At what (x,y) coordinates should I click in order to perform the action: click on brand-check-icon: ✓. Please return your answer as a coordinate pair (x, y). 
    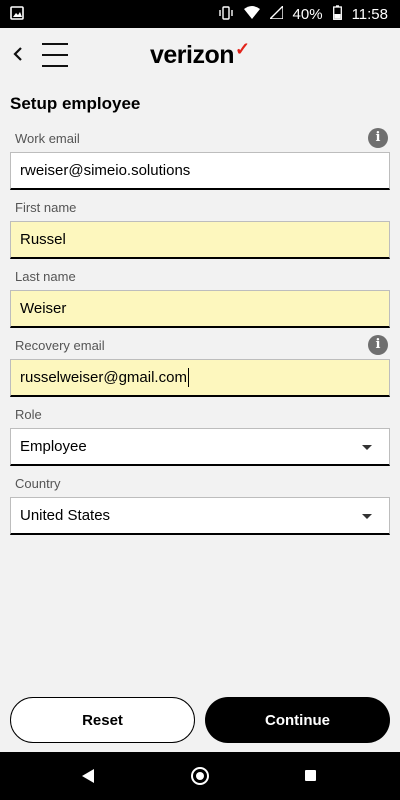
    Looking at the image, I should click on (242, 49).